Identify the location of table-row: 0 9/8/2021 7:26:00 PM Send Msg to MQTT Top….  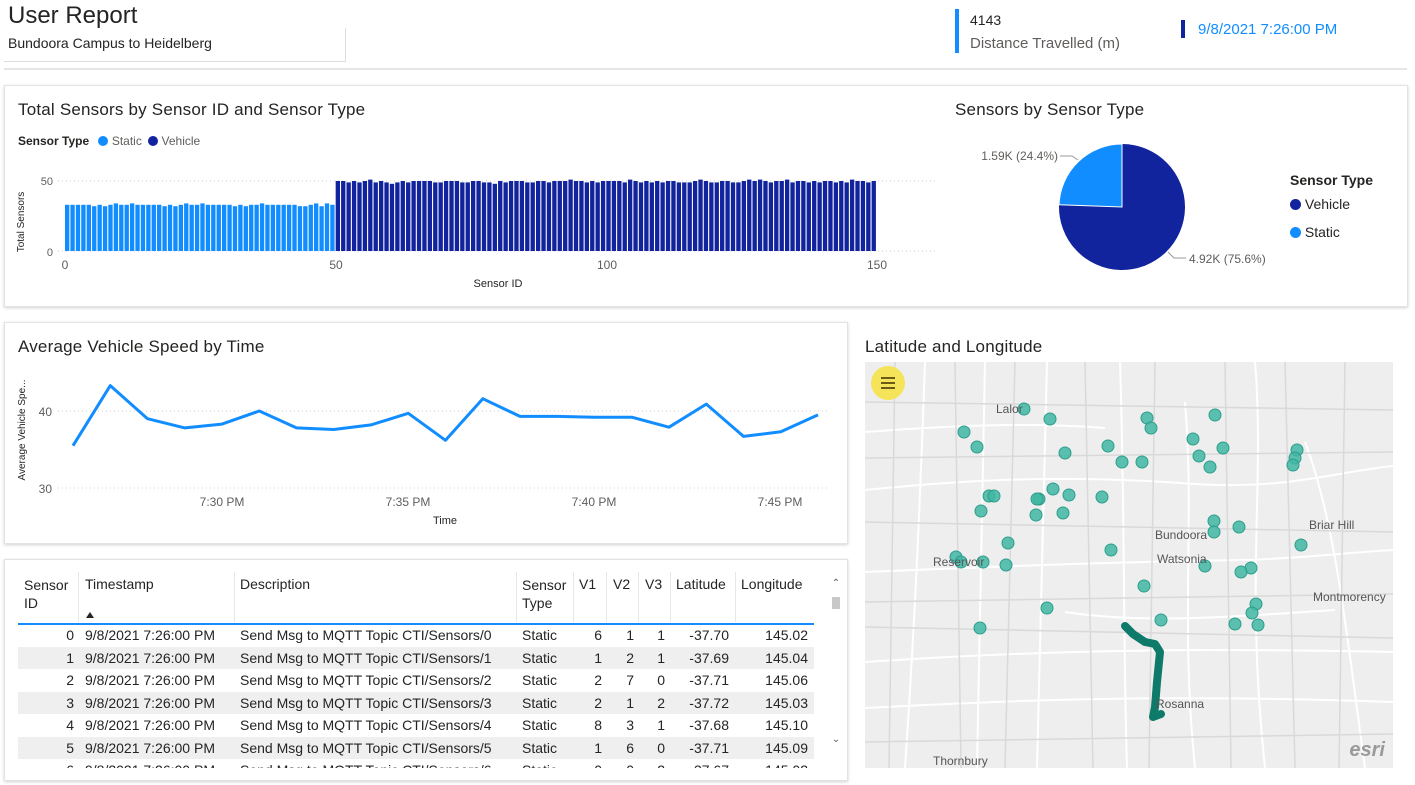
(416, 635).